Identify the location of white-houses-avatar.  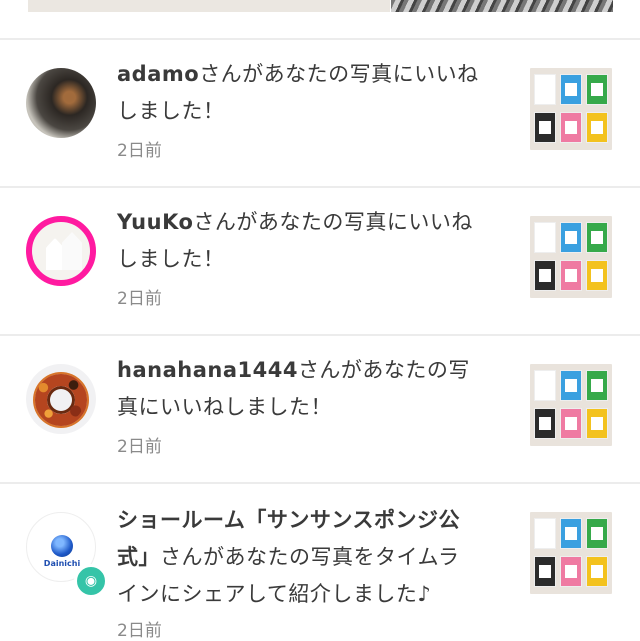
(61, 251).